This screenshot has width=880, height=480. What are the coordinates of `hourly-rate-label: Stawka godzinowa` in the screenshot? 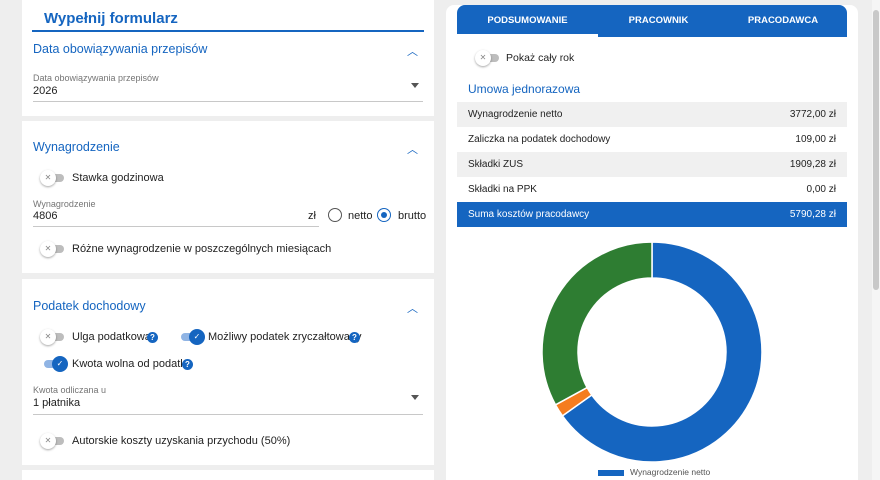 It's located at (118, 178).